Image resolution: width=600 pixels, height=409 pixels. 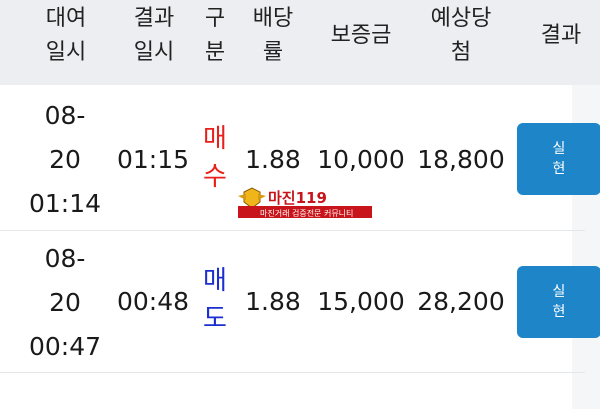 I want to click on row2-result-button-line1: 실, so click(x=559, y=292).